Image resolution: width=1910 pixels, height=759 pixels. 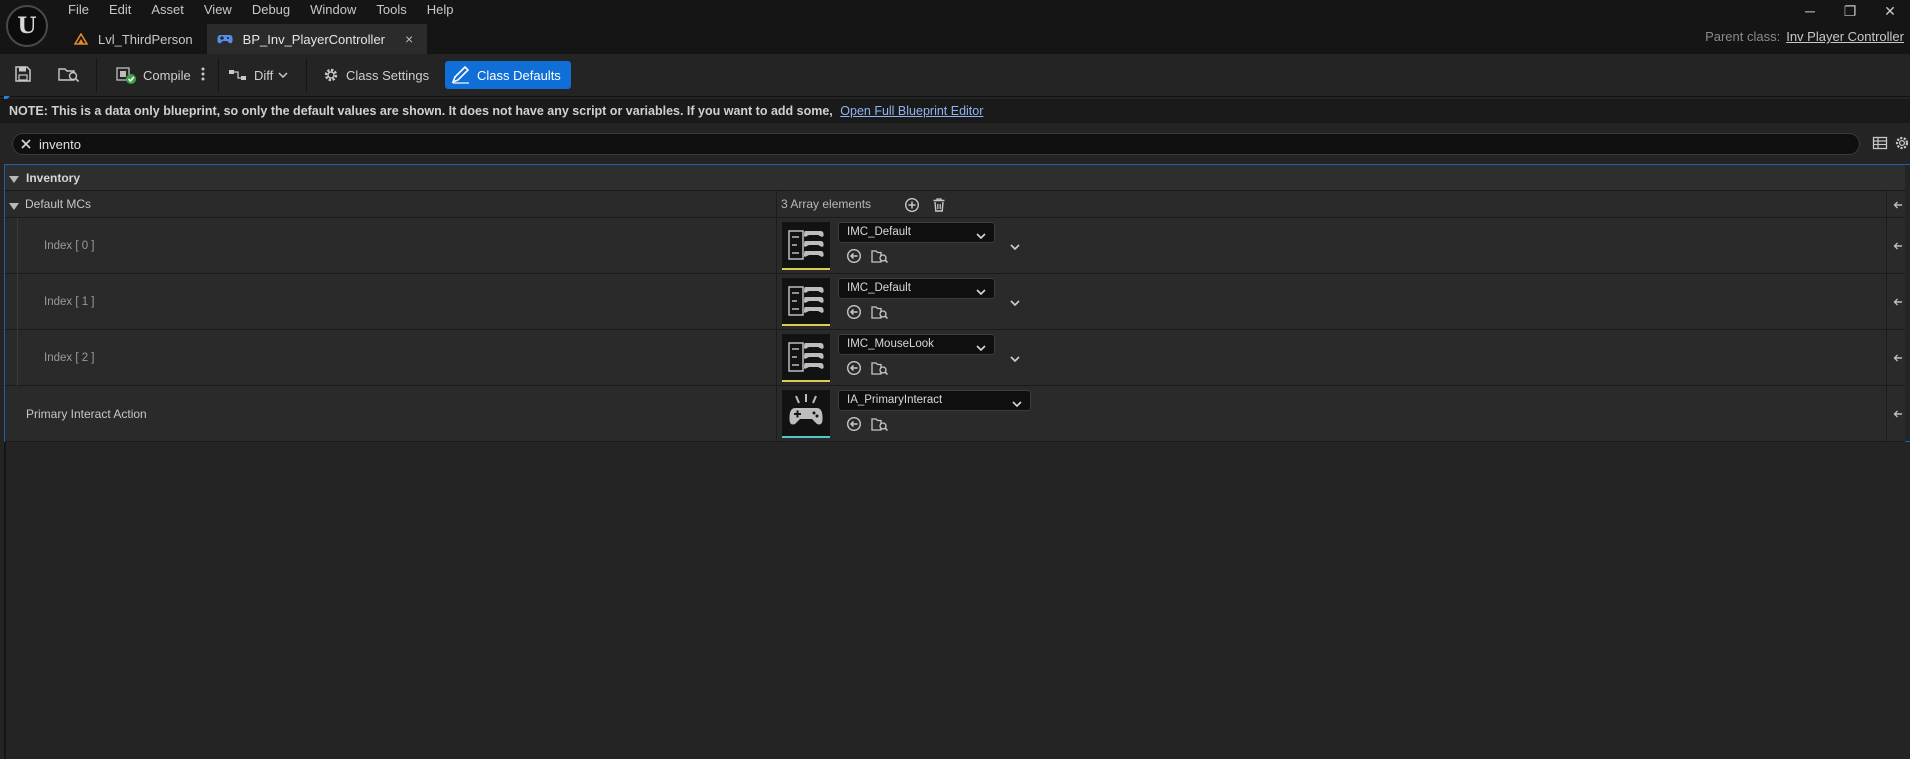 I want to click on asset-name: IMC_MouseLook, so click(x=890, y=344).